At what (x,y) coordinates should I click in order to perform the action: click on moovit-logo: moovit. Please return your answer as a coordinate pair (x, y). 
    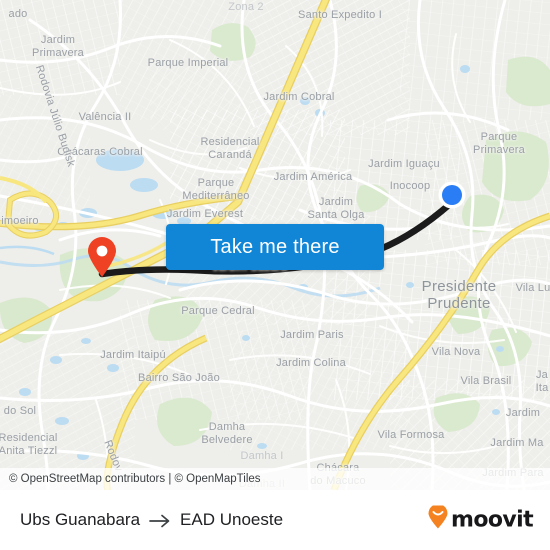
    Looking at the image, I should click on (480, 519).